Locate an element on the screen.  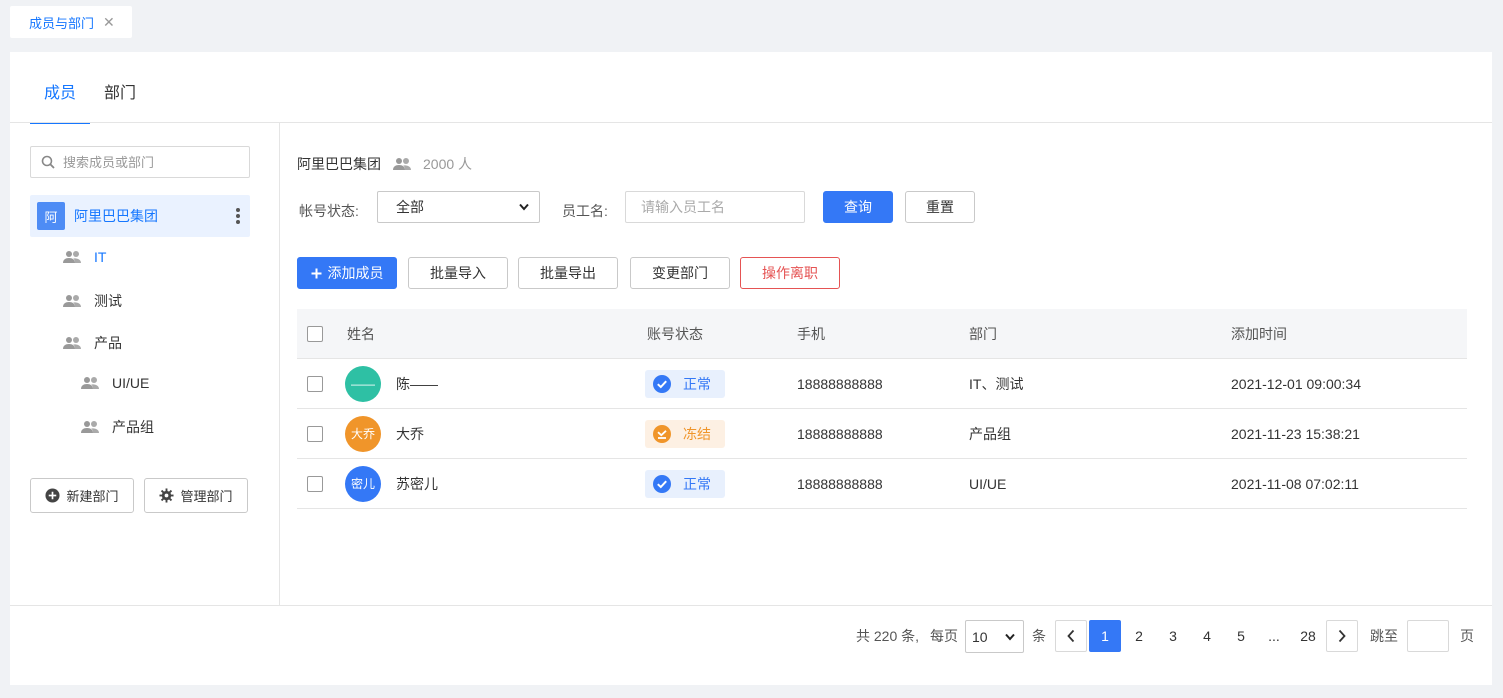
page-4: 4 is located at coordinates (1207, 636).